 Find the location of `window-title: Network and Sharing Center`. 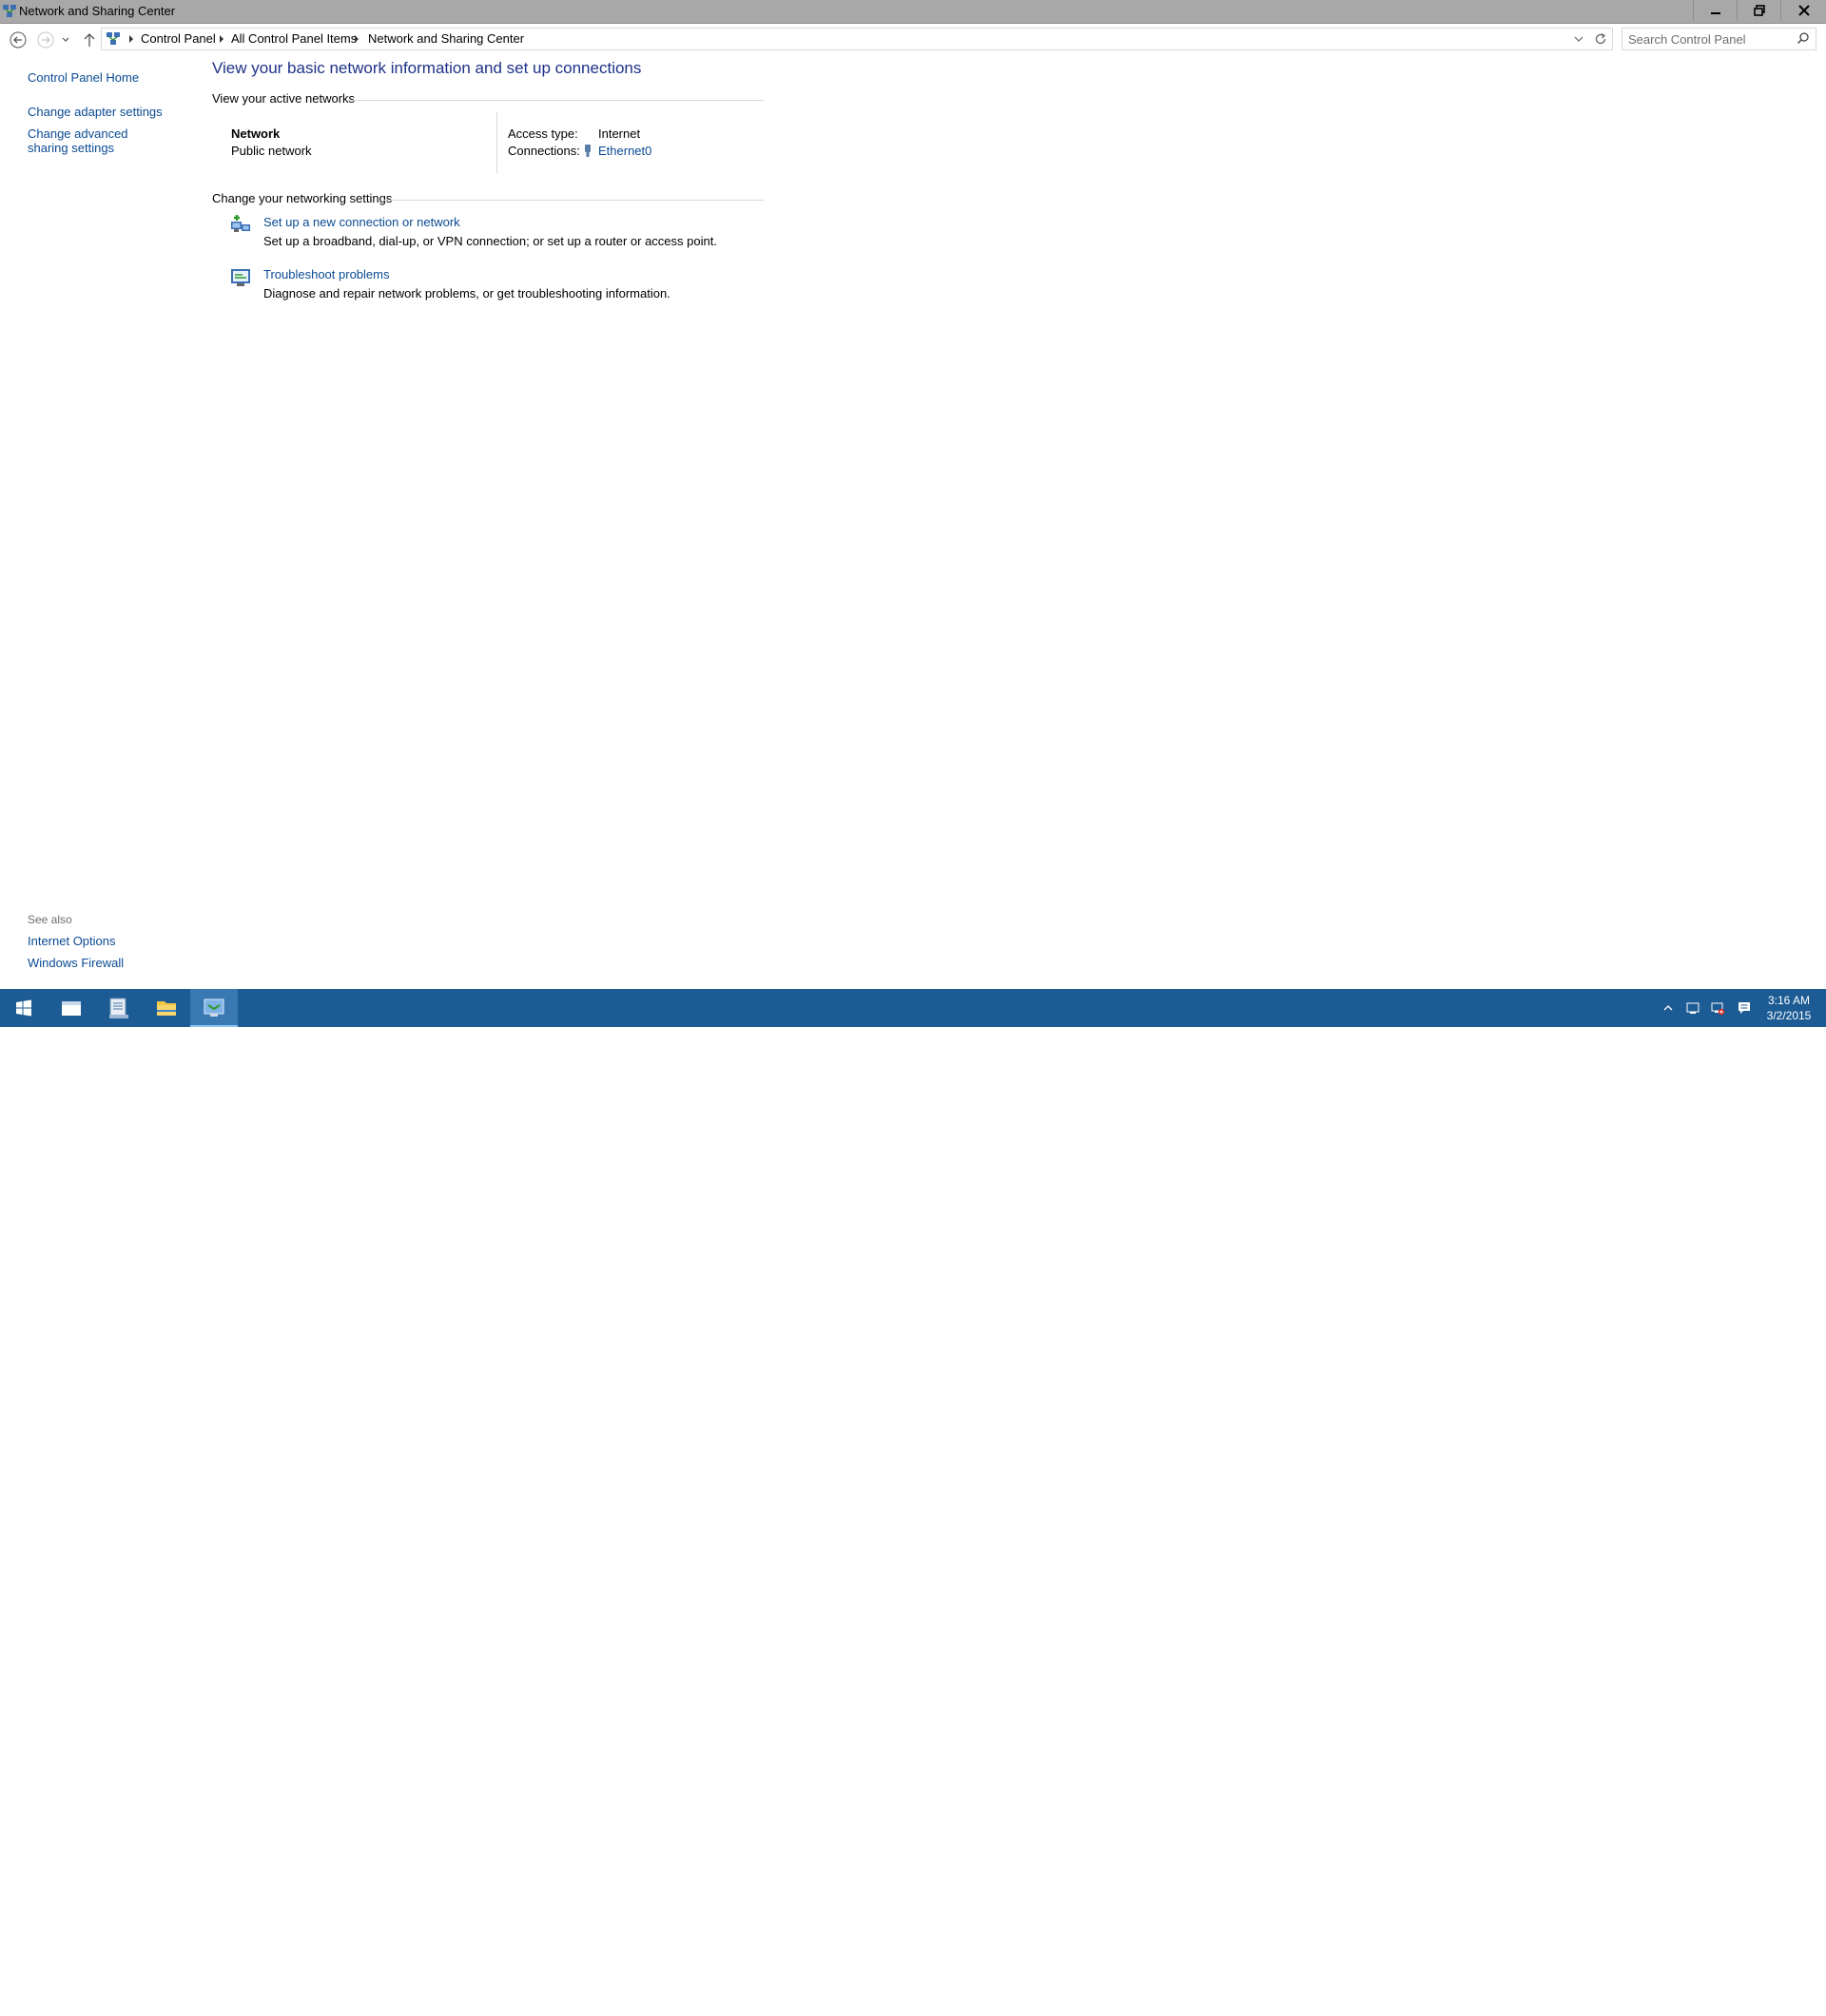

window-title: Network and Sharing Center is located at coordinates (97, 11).